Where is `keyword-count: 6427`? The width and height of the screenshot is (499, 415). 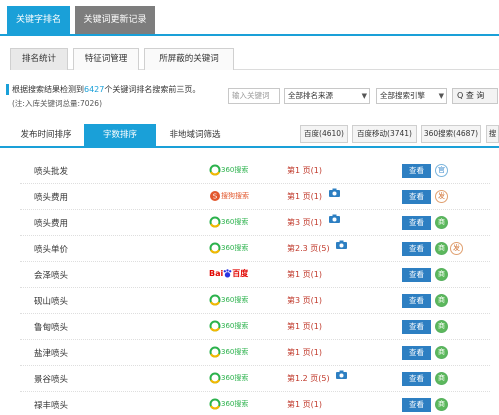 keyword-count: 6427 is located at coordinates (94, 89).